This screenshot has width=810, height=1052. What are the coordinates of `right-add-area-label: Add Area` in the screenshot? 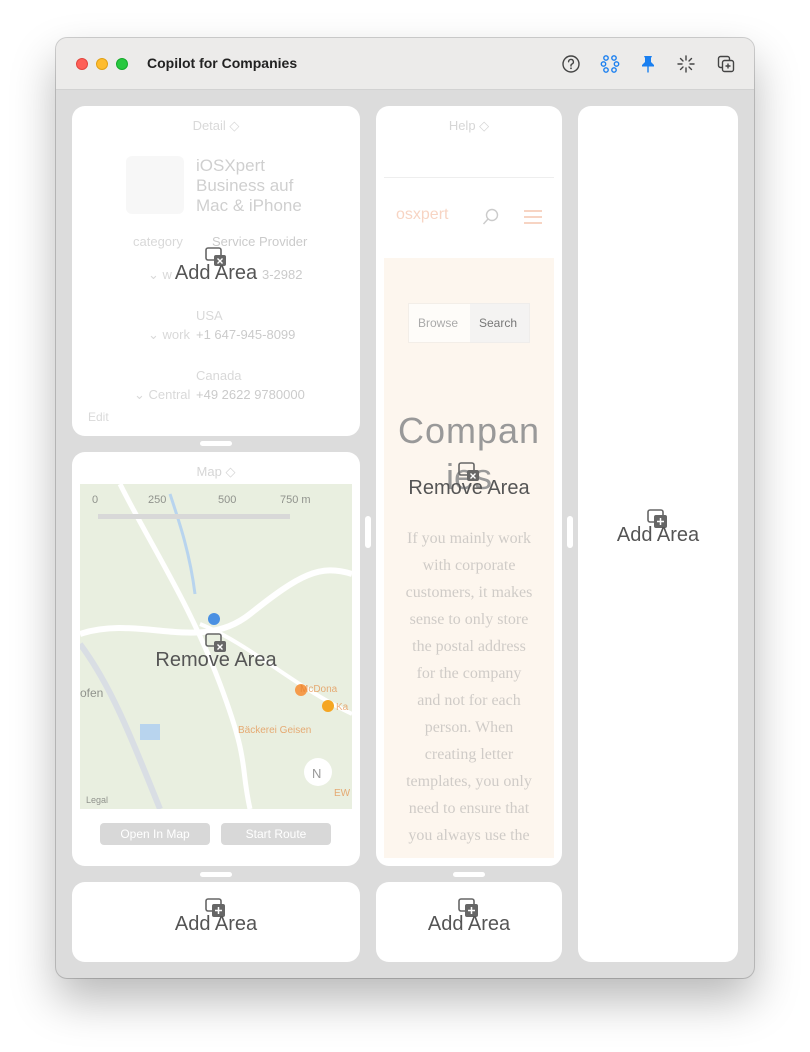 It's located at (658, 535).